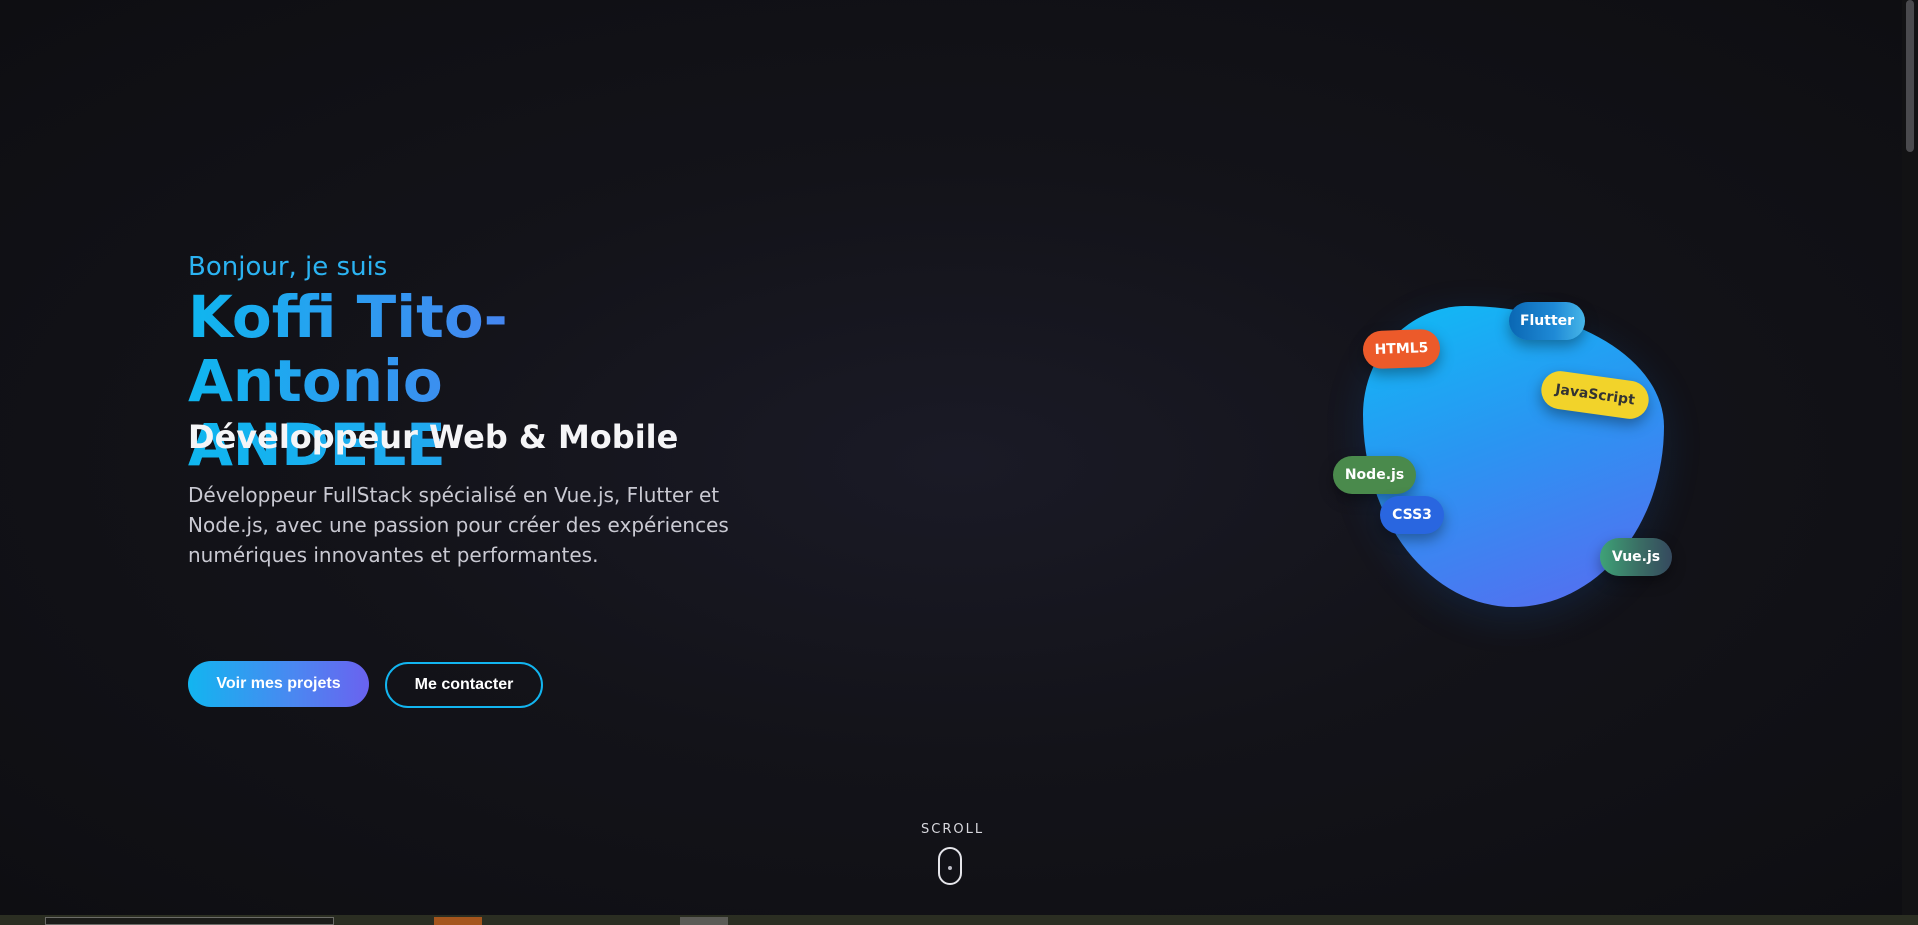 The image size is (1918, 925). Describe the element at coordinates (1910, 76) in the screenshot. I see `scrollbar-thumb` at that location.